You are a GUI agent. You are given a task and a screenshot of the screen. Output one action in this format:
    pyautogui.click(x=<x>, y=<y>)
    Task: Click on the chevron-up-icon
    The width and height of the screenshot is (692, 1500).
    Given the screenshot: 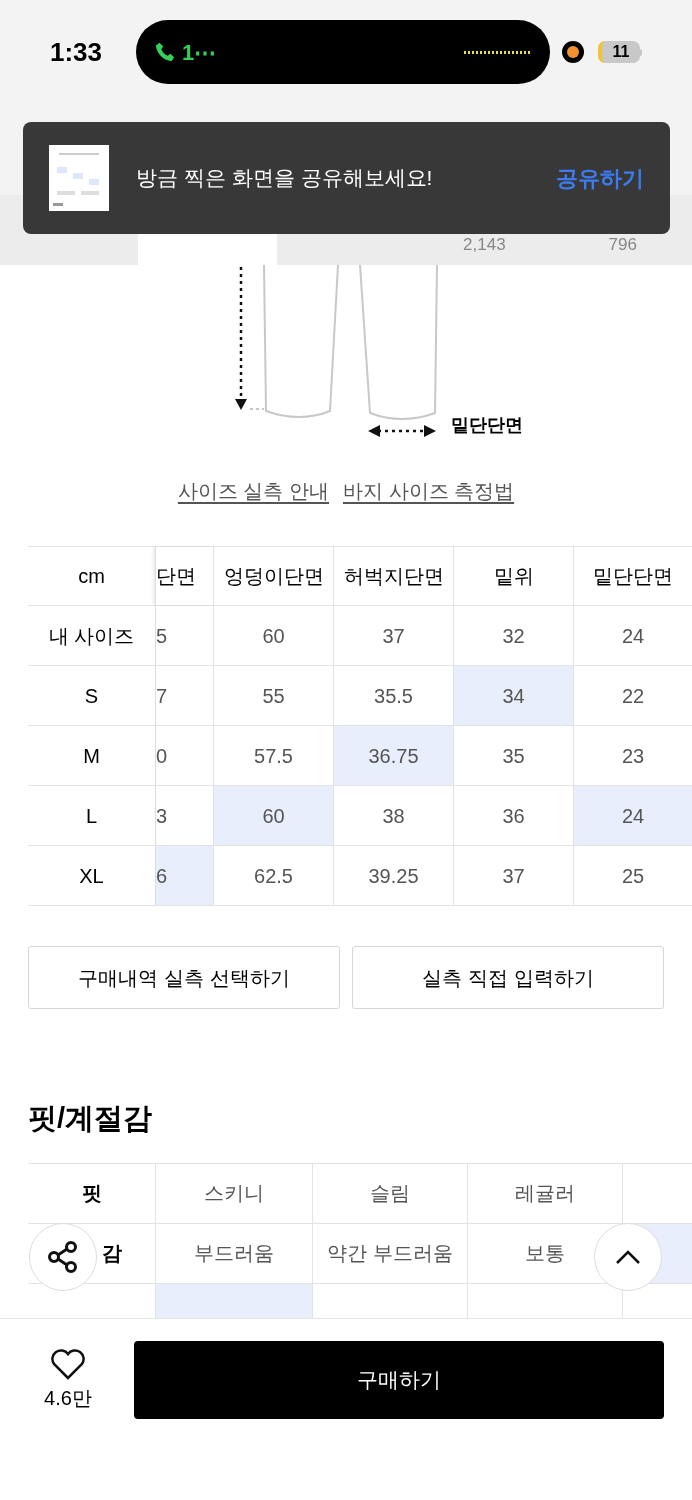 What is the action you would take?
    pyautogui.click(x=628, y=1257)
    